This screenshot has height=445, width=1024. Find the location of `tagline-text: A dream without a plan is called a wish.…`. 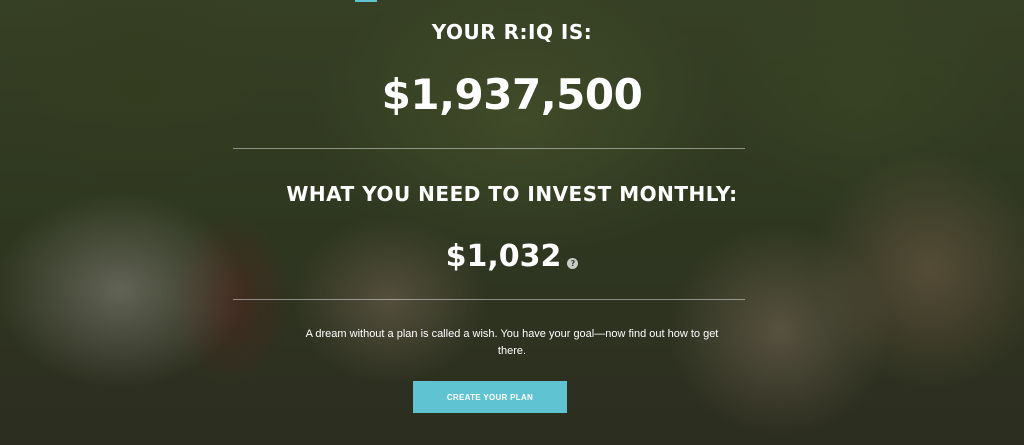

tagline-text: A dream without a plan is called a wish.… is located at coordinates (512, 342).